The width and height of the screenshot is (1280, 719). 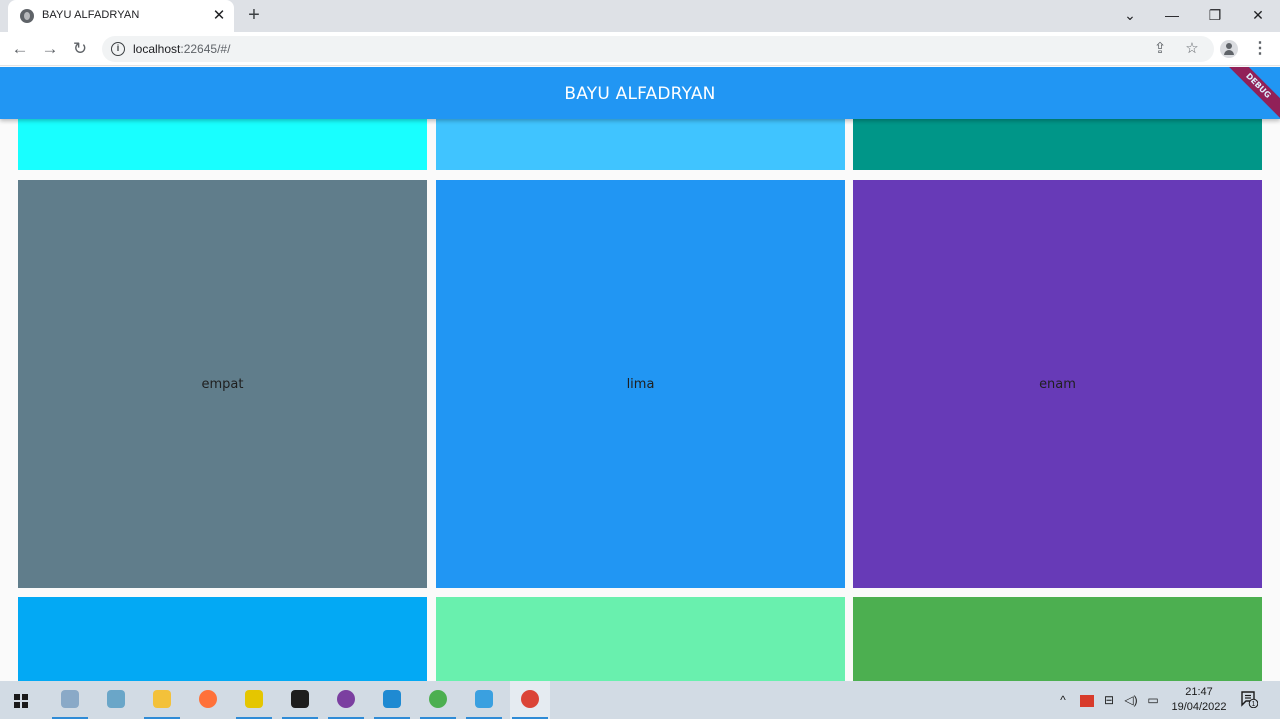 I want to click on address-bar: i localhost:22645/#/ ⇪ ☆, so click(x=658, y=49).